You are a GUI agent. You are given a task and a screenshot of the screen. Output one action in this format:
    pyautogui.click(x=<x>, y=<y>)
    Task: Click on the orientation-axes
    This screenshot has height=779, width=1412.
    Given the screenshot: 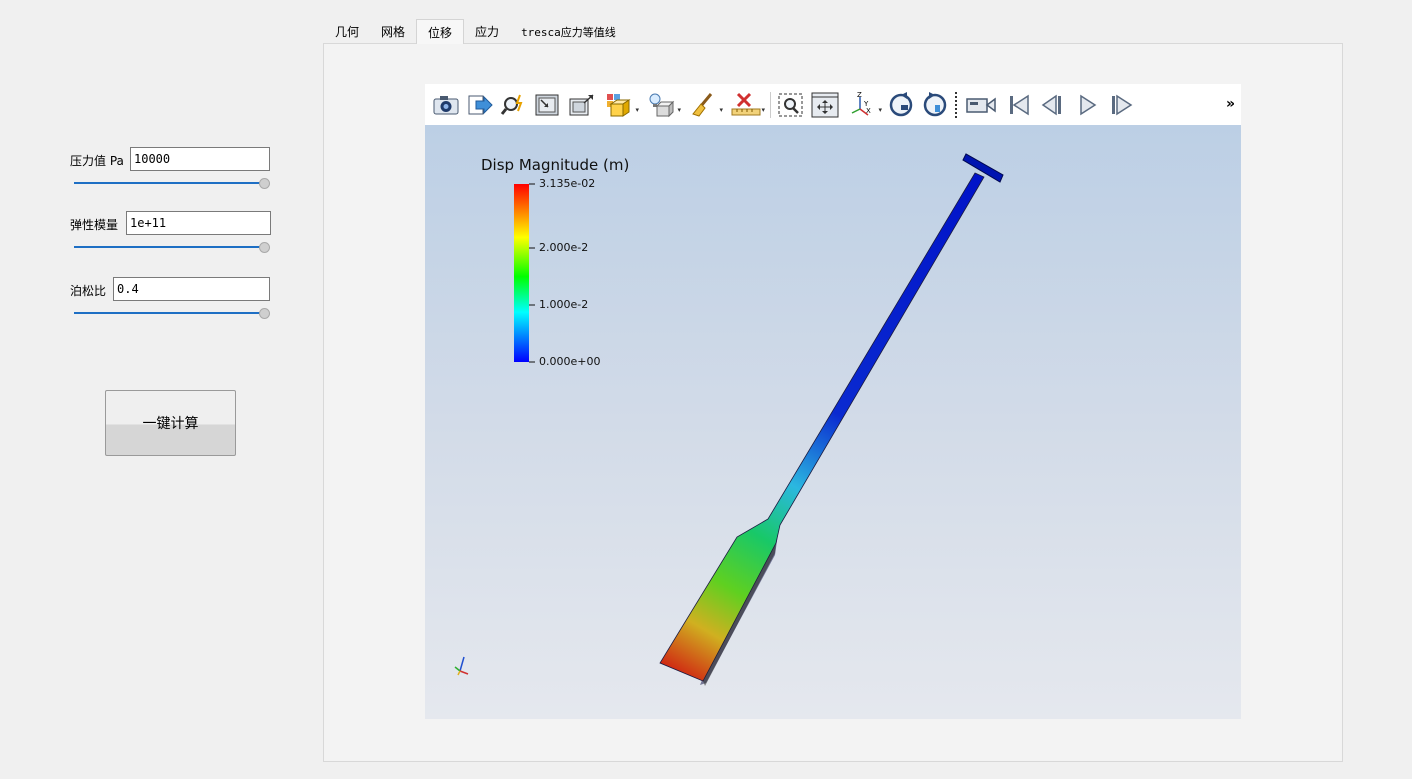 What is the action you would take?
    pyautogui.click(x=461, y=666)
    